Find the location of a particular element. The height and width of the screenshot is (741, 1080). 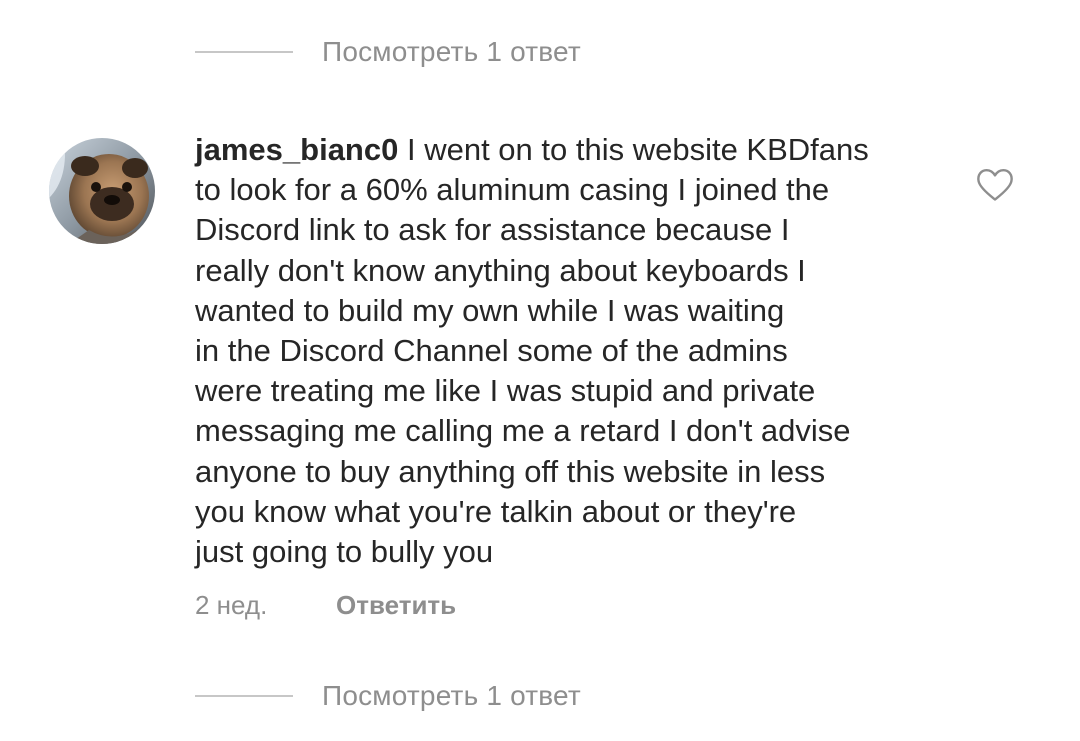

heart-outline-icon is located at coordinates (995, 185).